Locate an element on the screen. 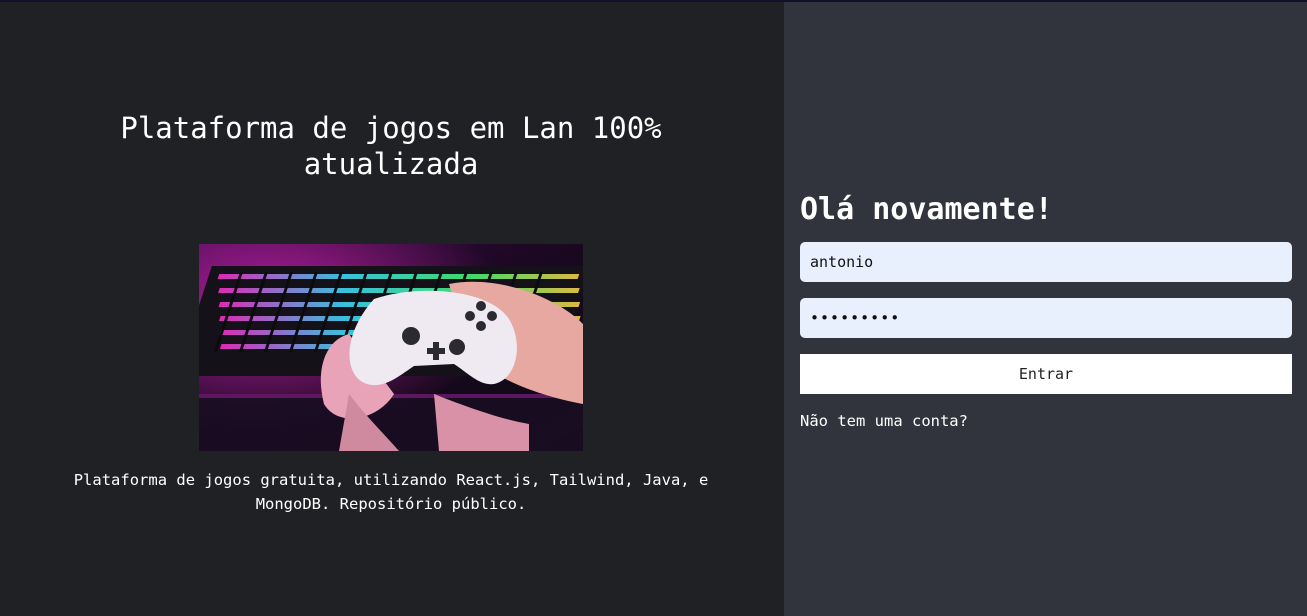 This screenshot has width=1307, height=616. signup-link: Não tem uma conta? is located at coordinates (884, 421).